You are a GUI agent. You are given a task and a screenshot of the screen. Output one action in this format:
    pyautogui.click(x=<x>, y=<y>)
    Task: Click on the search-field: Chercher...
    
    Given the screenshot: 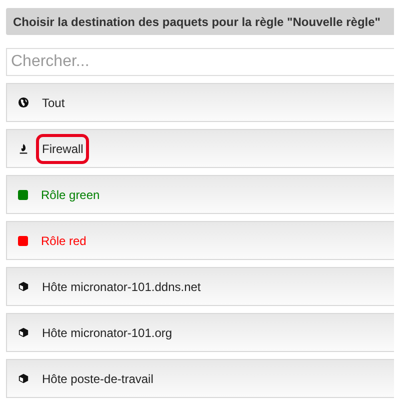 What is the action you would take?
    pyautogui.click(x=200, y=62)
    